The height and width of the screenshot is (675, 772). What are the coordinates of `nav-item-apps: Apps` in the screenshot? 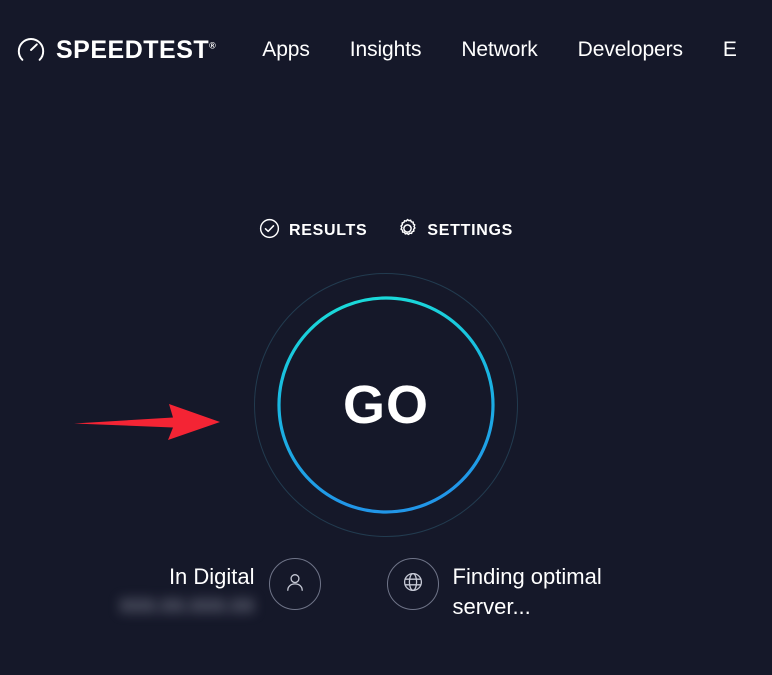 It's located at (286, 50).